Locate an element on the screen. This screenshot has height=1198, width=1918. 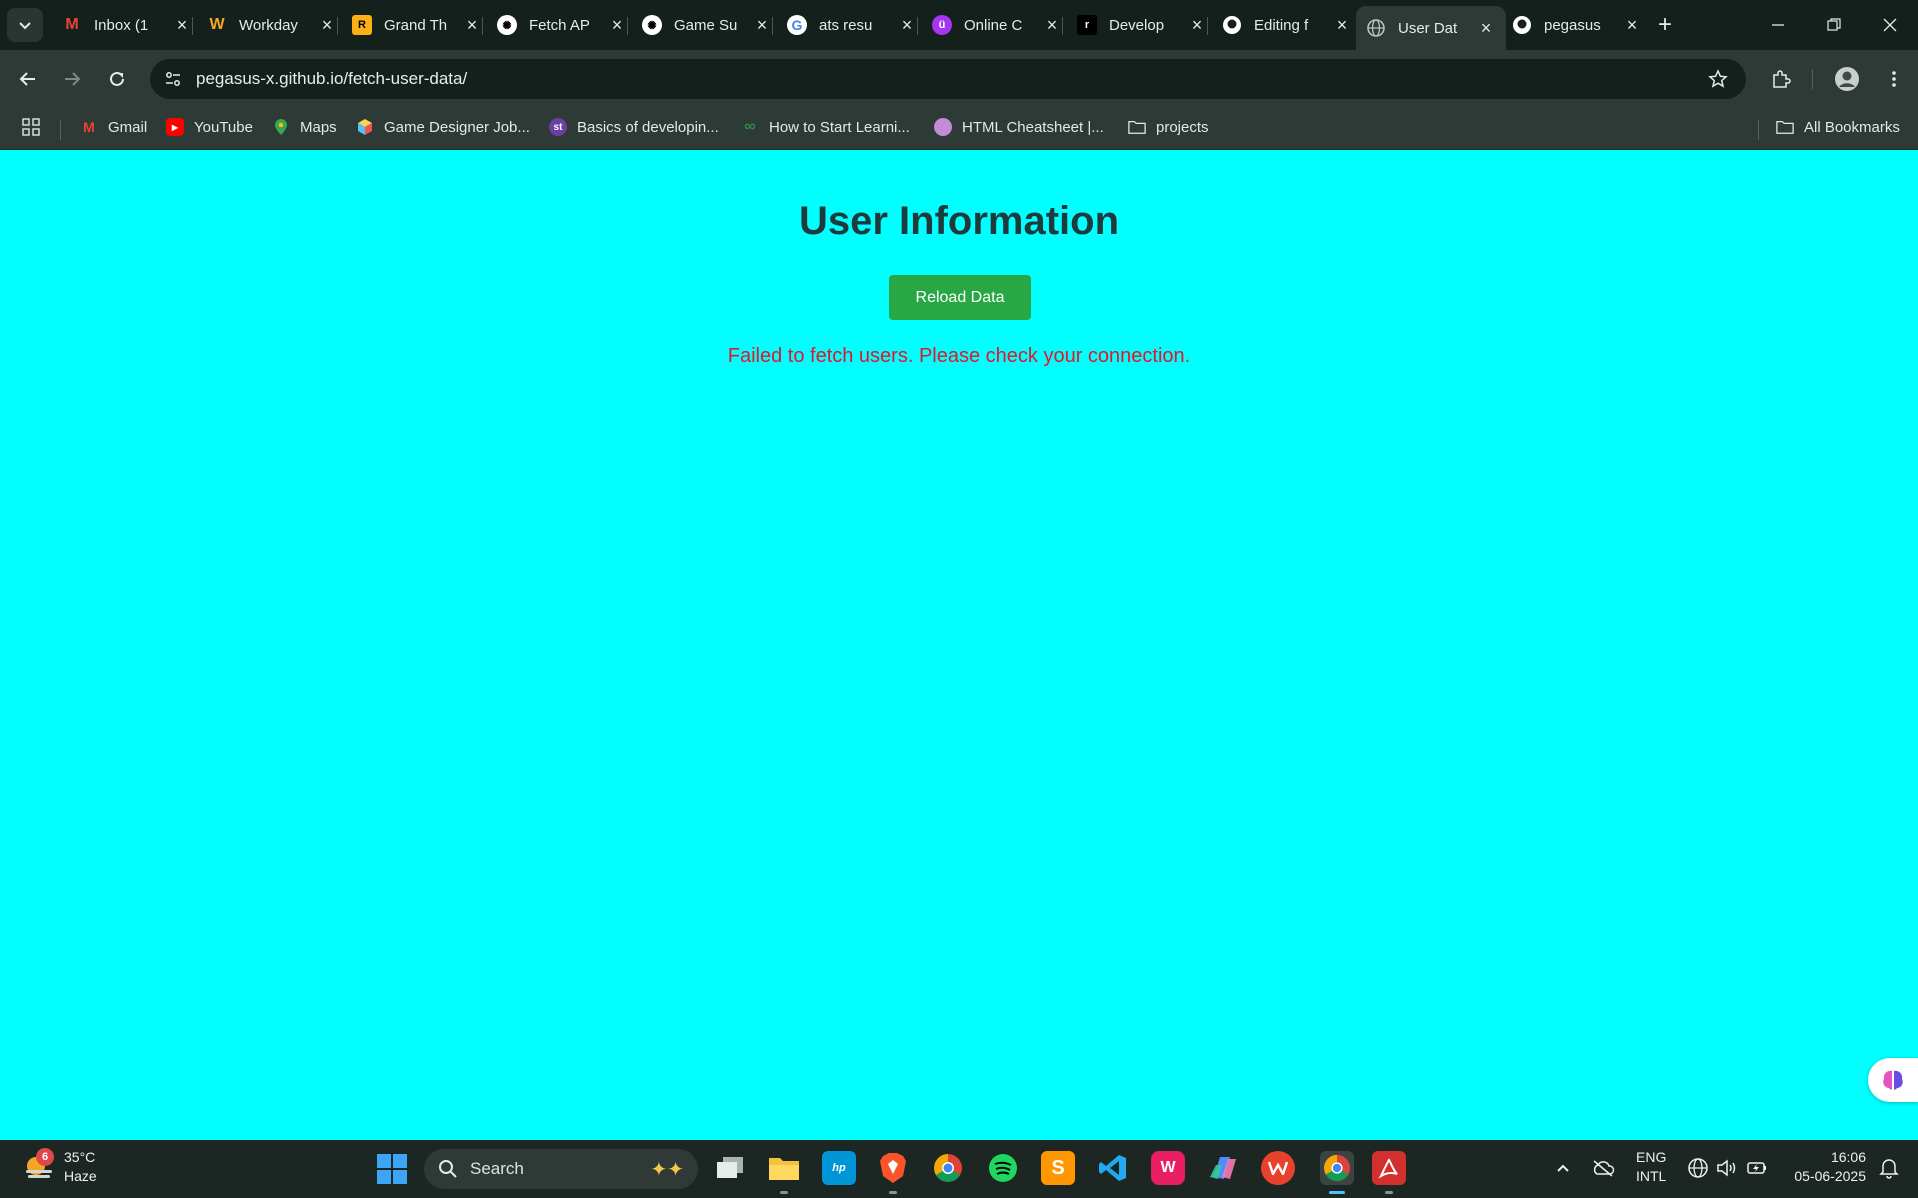
taskbar-copilot is located at coordinates (1223, 1168).